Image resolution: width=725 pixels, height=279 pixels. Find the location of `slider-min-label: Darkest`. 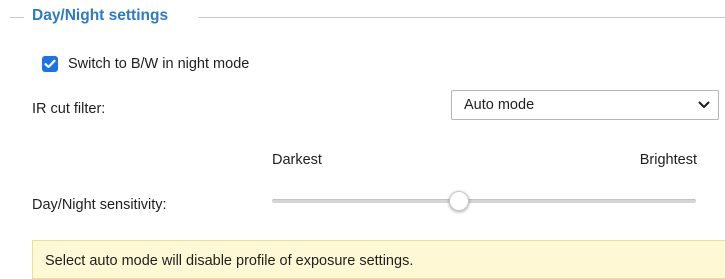

slider-min-label: Darkest is located at coordinates (297, 160).